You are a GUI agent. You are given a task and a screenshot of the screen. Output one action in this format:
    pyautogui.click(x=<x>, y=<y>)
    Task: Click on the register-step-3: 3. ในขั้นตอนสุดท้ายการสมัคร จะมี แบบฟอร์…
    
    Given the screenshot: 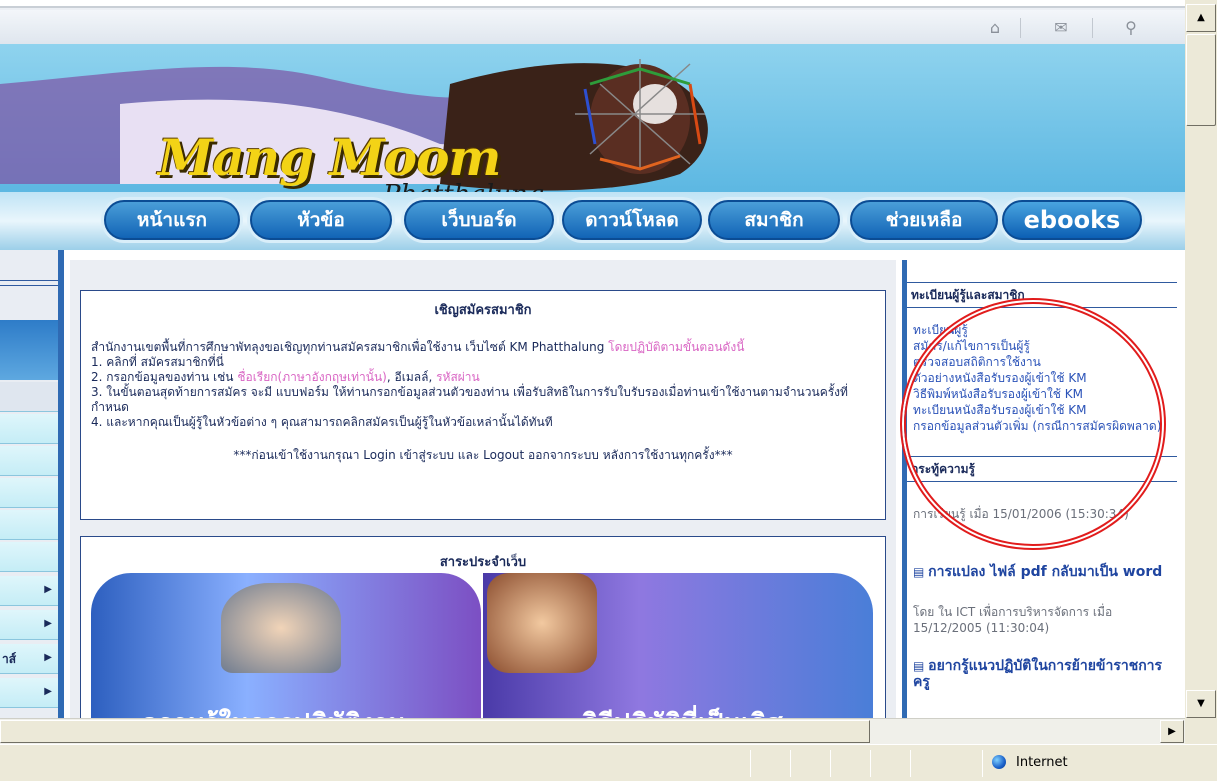 What is the action you would take?
    pyautogui.click(x=469, y=399)
    